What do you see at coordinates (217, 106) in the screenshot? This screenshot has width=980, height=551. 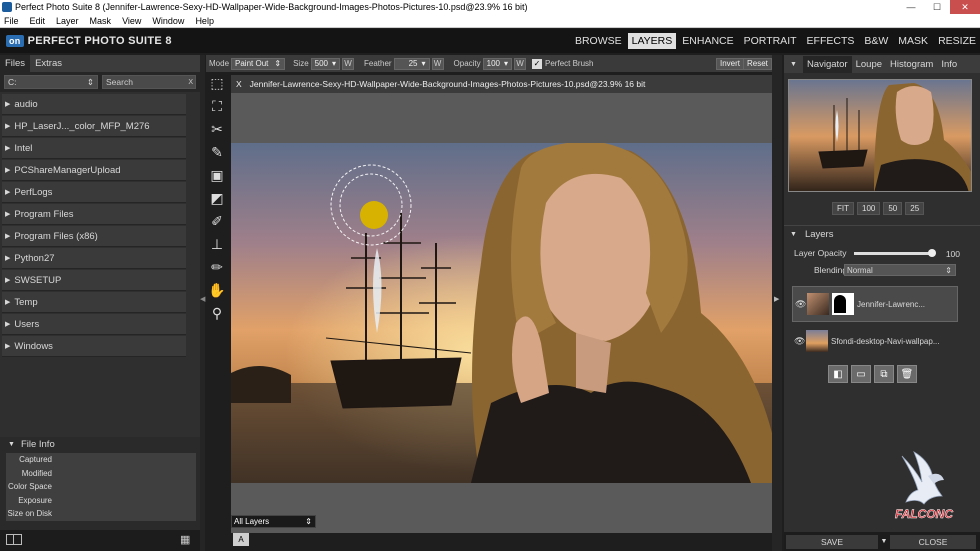 I see `crop-tool-icon: ⛶` at bounding box center [217, 106].